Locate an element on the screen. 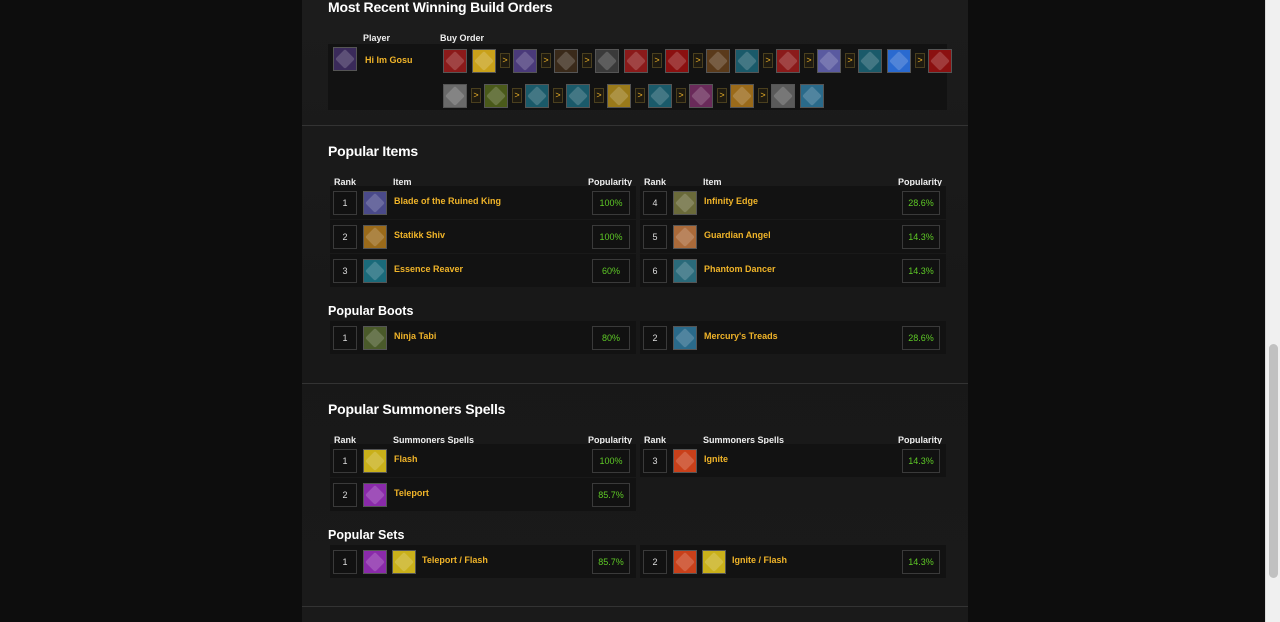 Image resolution: width=1280 pixels, height=622 pixels. player-header: Player is located at coordinates (377, 38).